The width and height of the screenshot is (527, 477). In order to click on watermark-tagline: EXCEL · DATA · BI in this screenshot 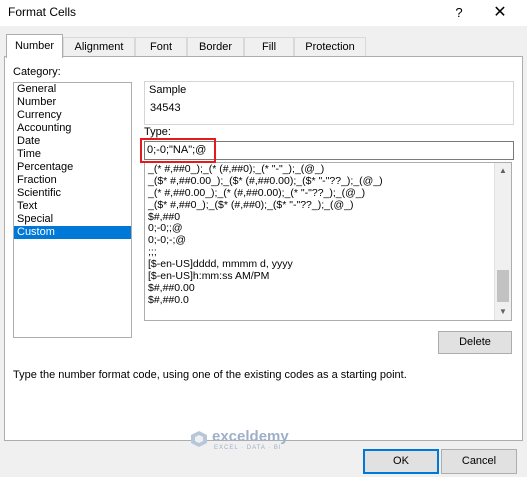, I will do `click(248, 448)`.